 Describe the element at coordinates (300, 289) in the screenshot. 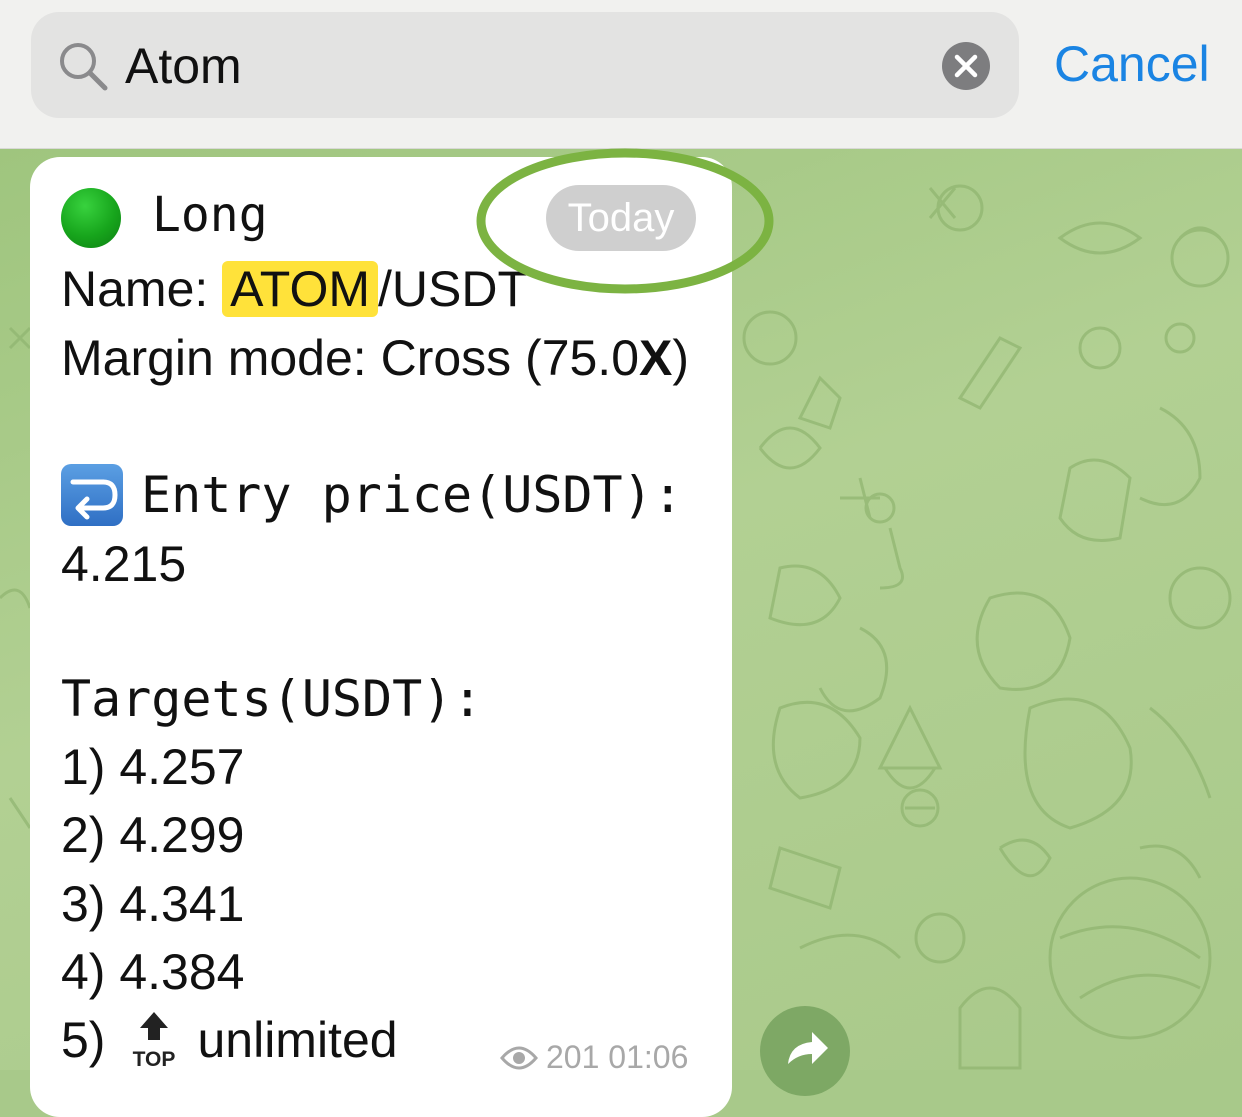

I see `search-match-highlight: ATOM` at that location.